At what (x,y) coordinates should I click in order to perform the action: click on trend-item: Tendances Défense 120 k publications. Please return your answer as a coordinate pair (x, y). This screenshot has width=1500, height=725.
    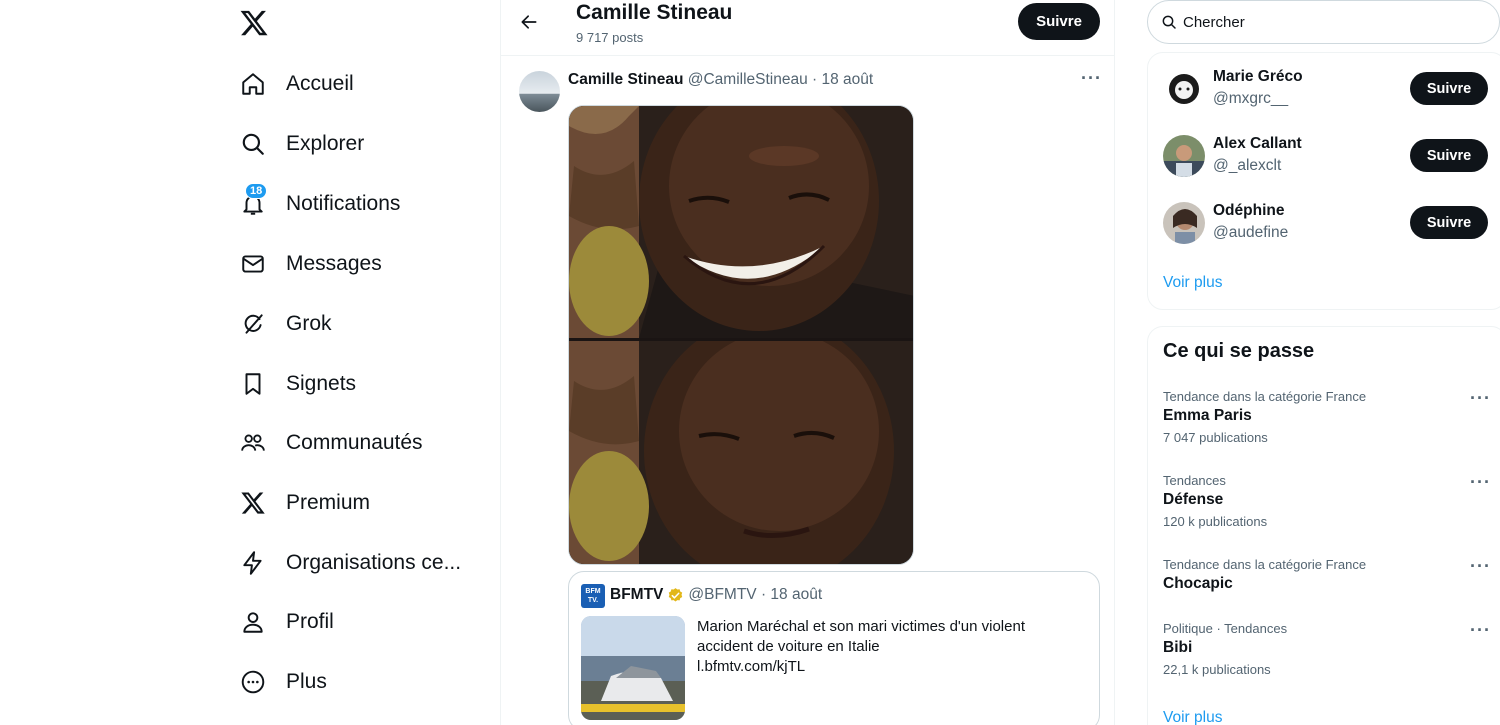
    Looking at the image, I should click on (1328, 501).